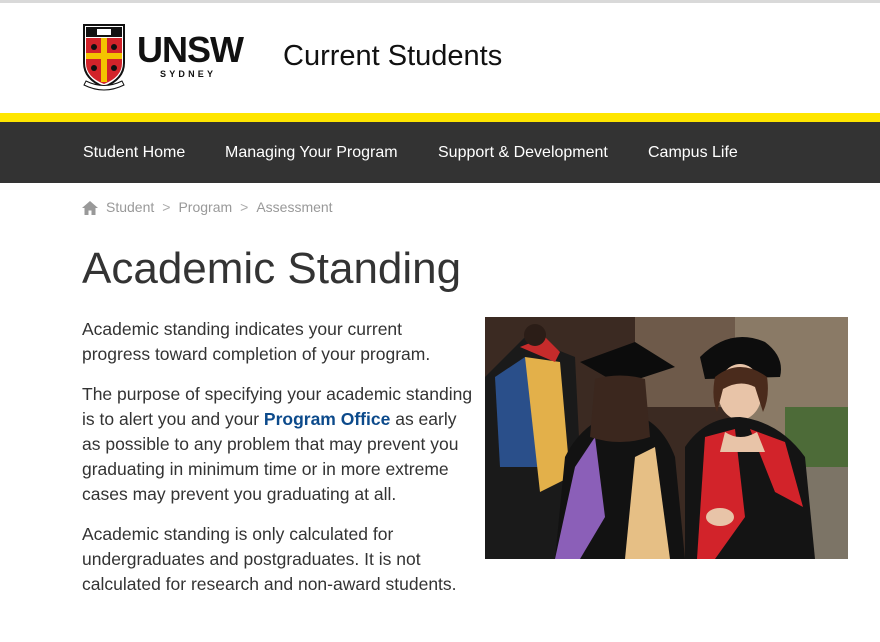 This screenshot has width=880, height=642. Describe the element at coordinates (134, 153) in the screenshot. I see `nav-item-student-home: Student Home` at that location.